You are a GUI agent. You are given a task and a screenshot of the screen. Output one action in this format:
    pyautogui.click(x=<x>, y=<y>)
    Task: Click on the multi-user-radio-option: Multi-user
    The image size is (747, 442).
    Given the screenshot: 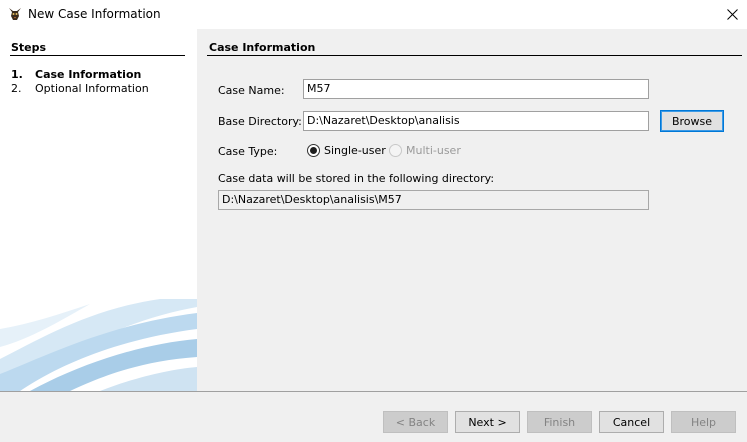 What is the action you would take?
    pyautogui.click(x=425, y=150)
    